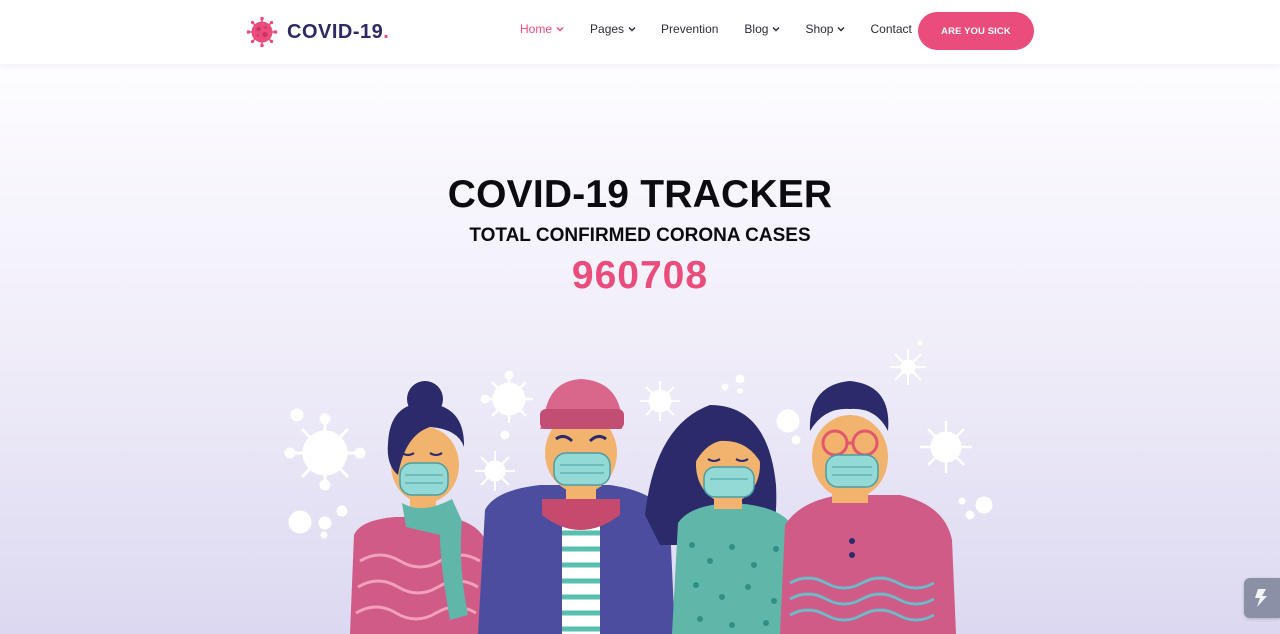 This screenshot has width=1280, height=634. What do you see at coordinates (976, 31) in the screenshot?
I see `are-you-sick-button: ARE YOU SICK` at bounding box center [976, 31].